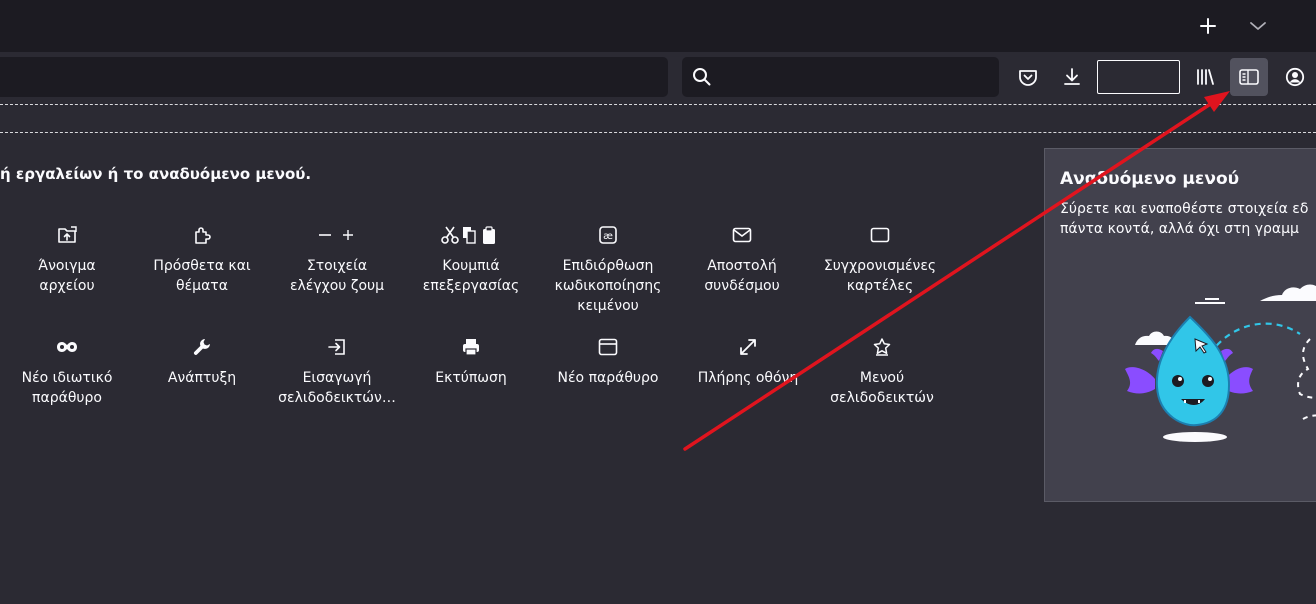 This screenshot has height=604, width=1316. I want to click on sidebar-button, so click(1249, 77).